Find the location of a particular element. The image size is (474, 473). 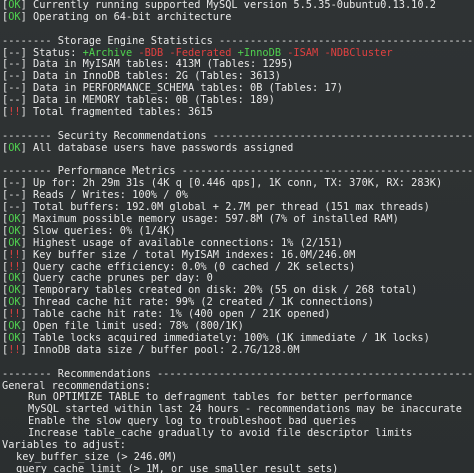

line-text: Slow queries: 0% (1/4K) is located at coordinates (104, 231).